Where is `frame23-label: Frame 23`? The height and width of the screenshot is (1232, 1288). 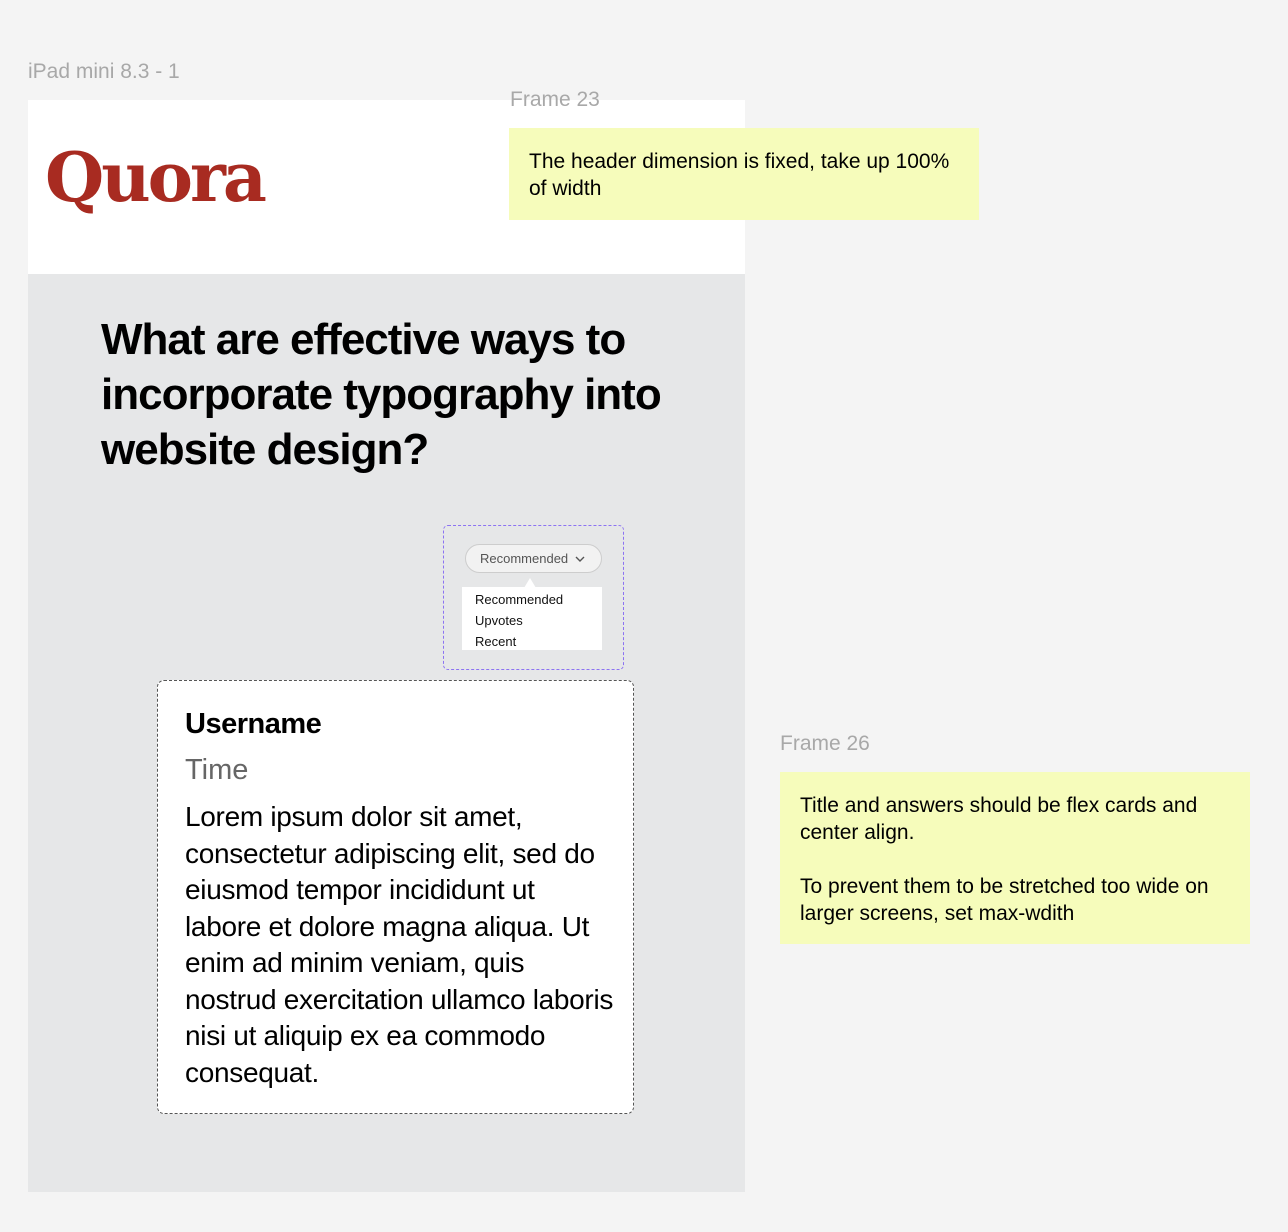 frame23-label: Frame 23 is located at coordinates (555, 100).